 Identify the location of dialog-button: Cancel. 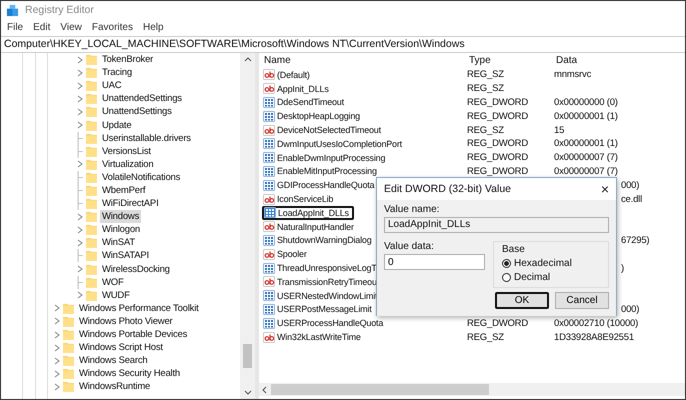
(582, 300).